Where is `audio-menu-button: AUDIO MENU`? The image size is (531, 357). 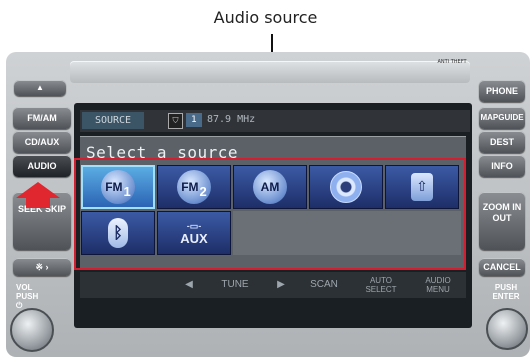
audio-menu-button: AUDIO MENU is located at coordinates (438, 285).